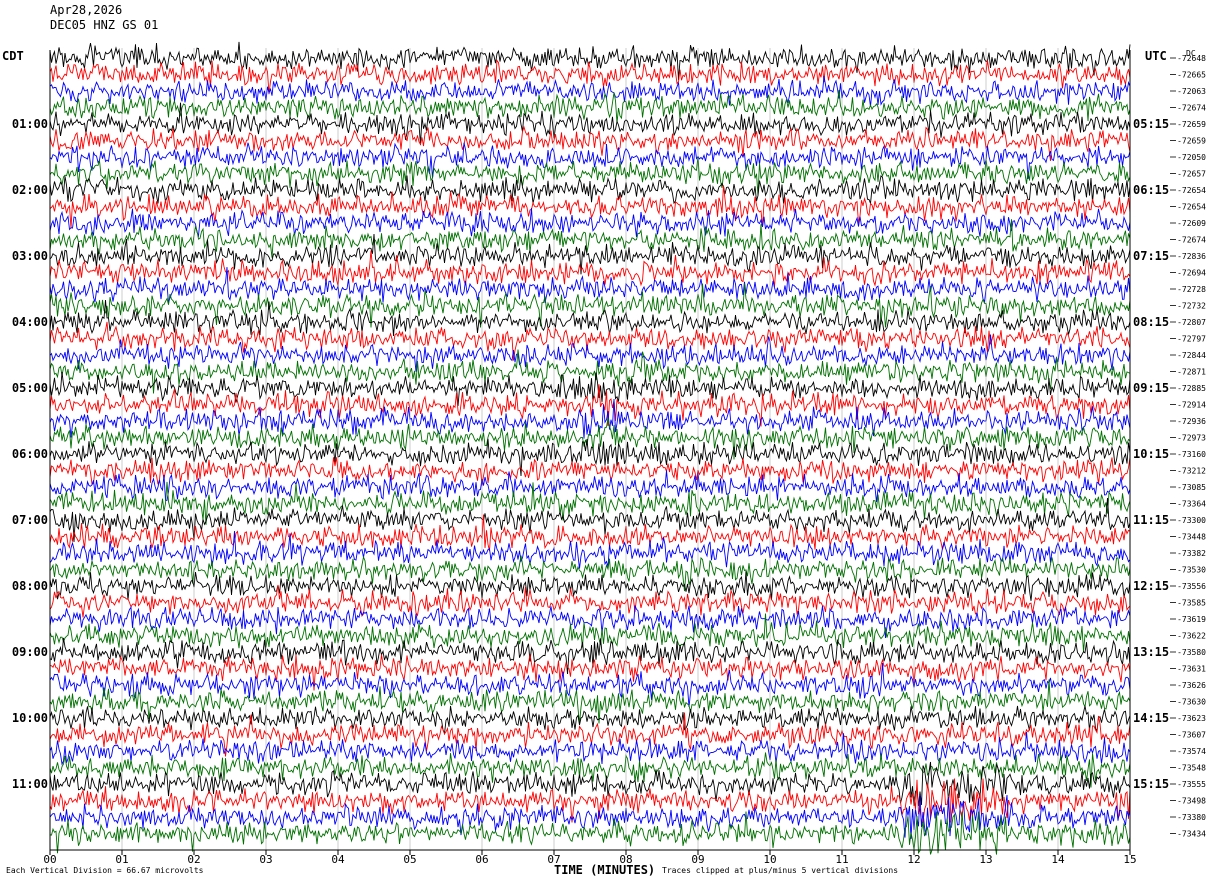  I want to click on dc-offset-label-36: -73622, so click(1191, 636).